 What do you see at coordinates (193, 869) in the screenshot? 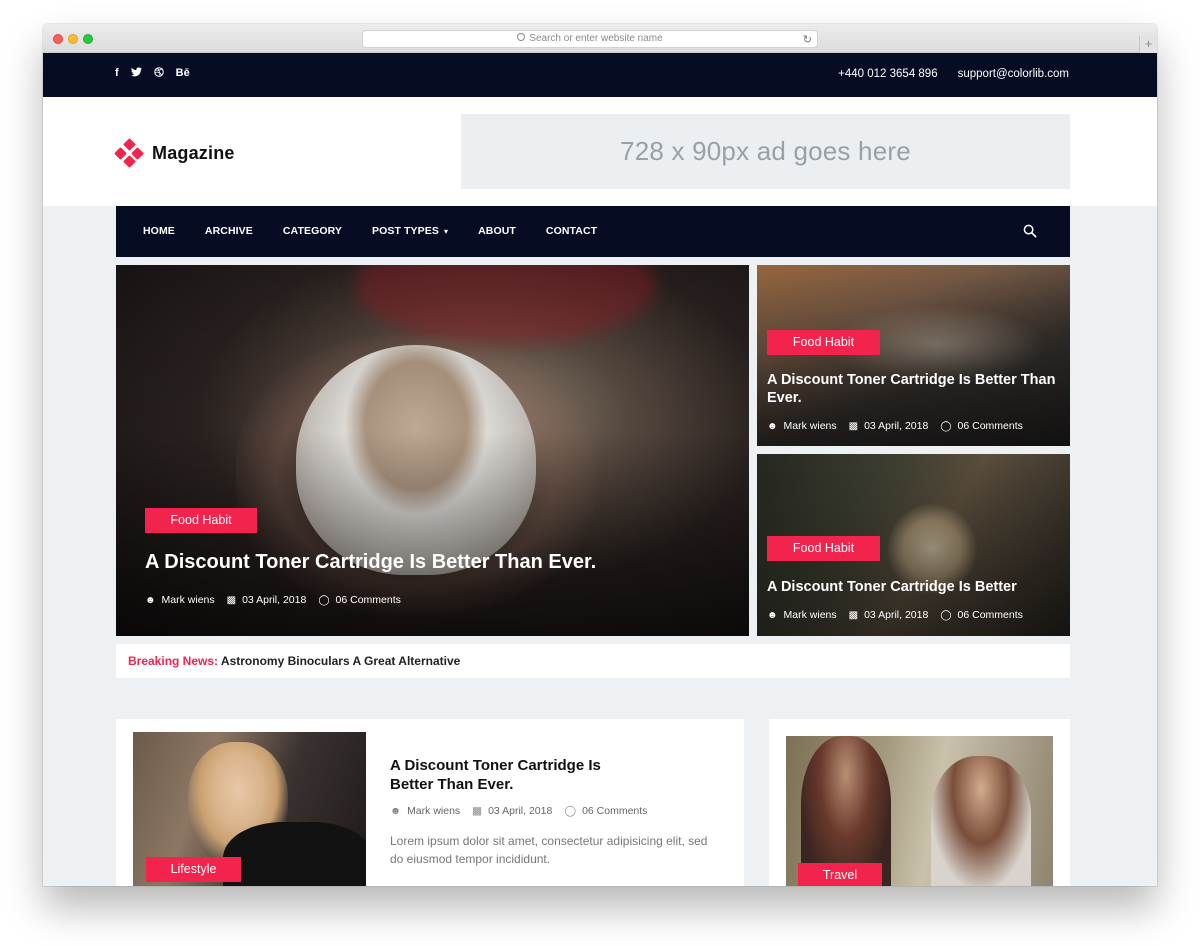
I see `category-tag: Lifestyle` at bounding box center [193, 869].